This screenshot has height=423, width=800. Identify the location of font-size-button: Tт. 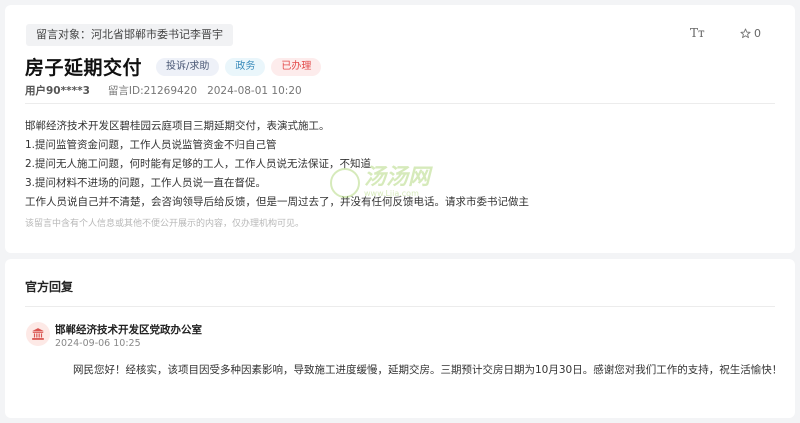
(697, 33).